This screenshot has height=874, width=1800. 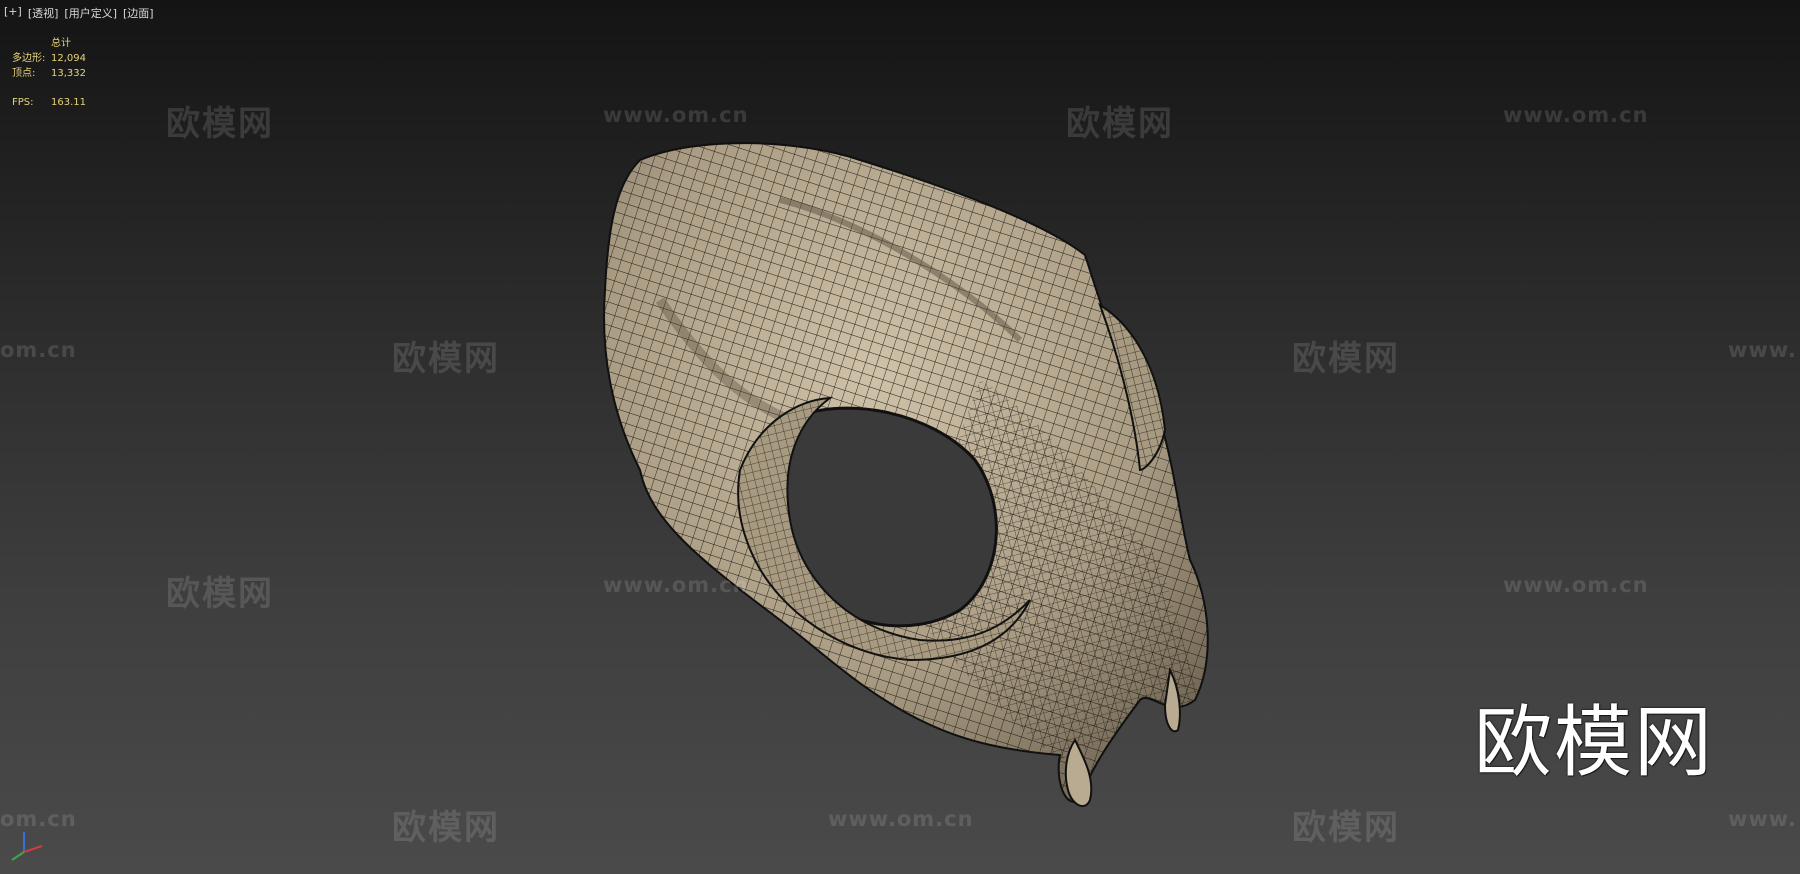 What do you see at coordinates (38, 350) in the screenshot?
I see `watermark-url-partial: om.cn` at bounding box center [38, 350].